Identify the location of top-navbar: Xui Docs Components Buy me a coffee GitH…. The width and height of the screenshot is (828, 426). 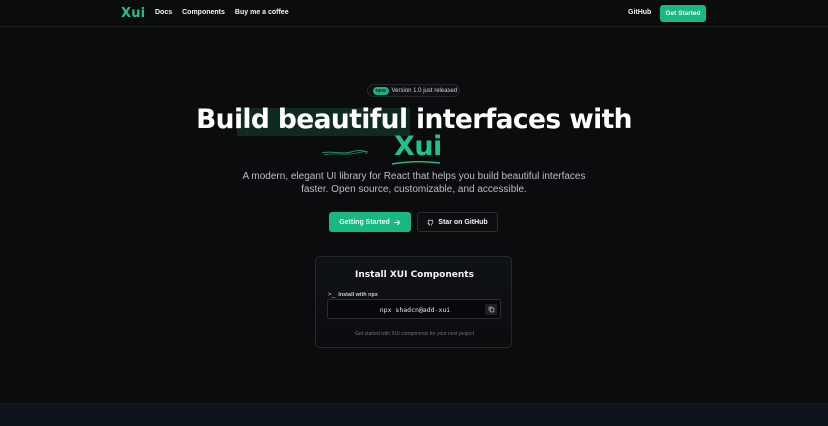
(414, 13).